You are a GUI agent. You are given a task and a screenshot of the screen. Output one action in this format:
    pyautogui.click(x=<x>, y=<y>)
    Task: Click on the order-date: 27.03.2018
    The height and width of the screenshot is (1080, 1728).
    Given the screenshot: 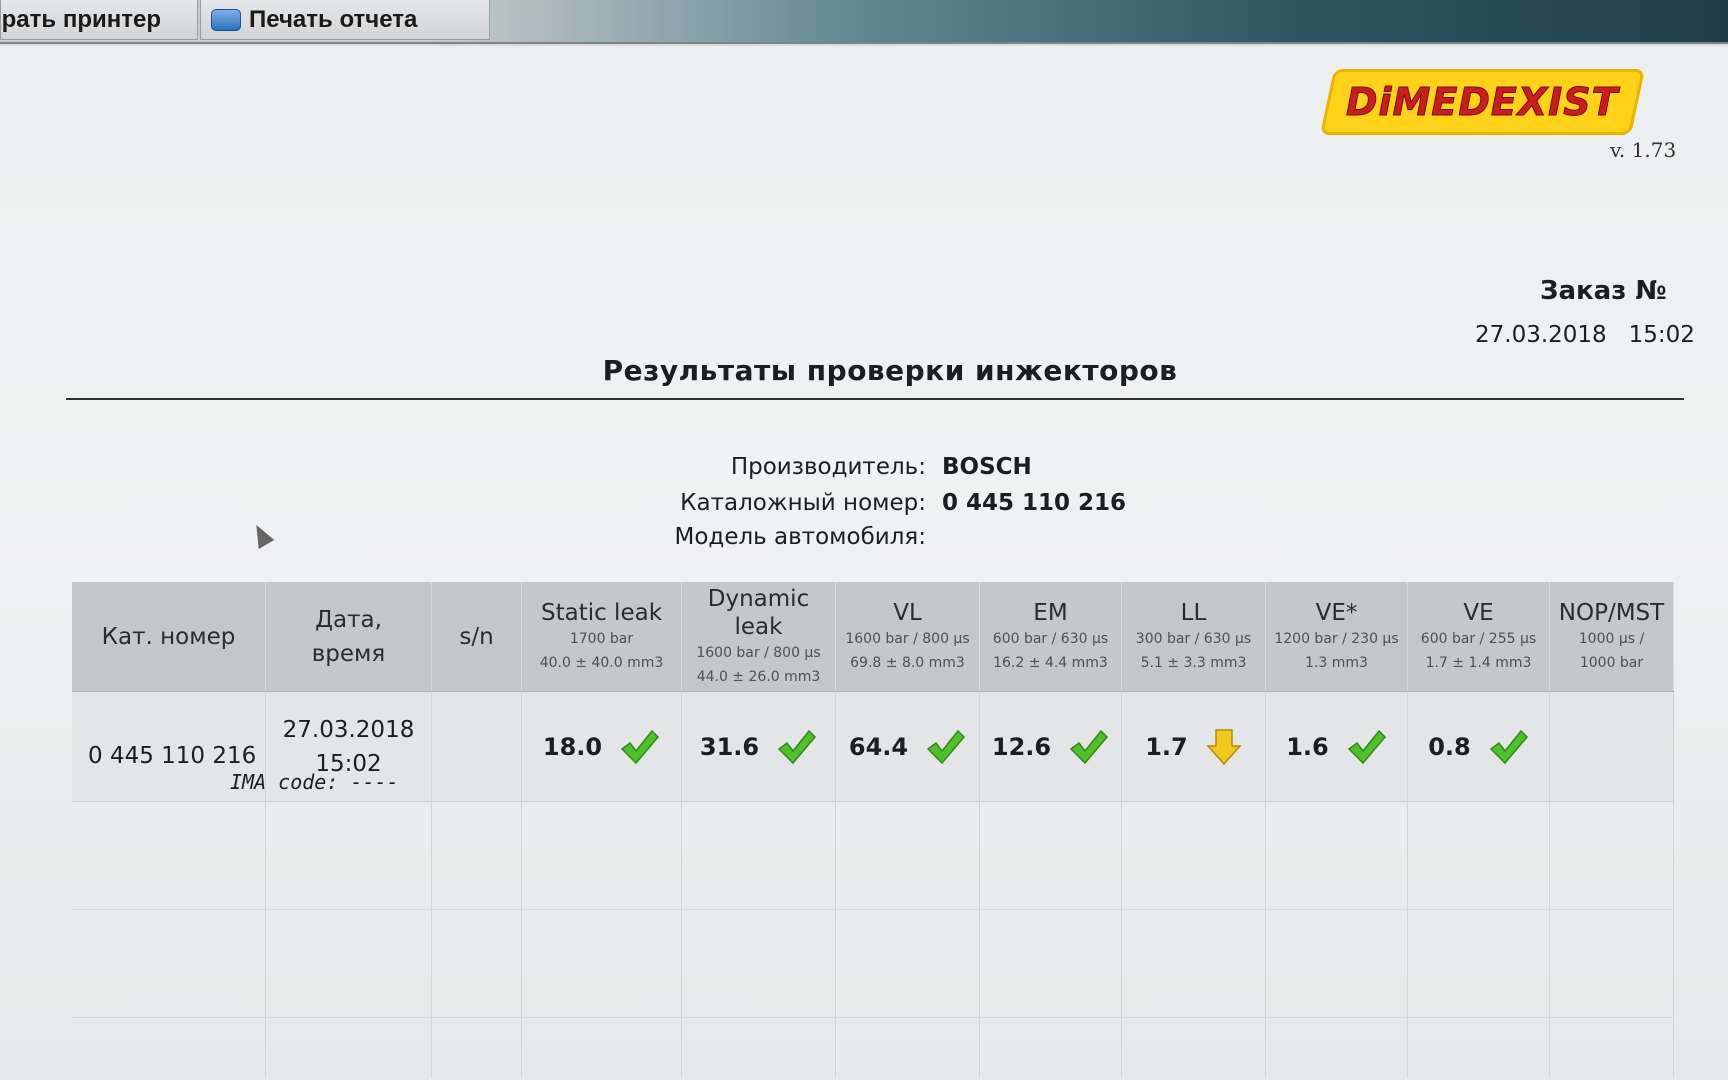 What is the action you would take?
    pyautogui.click(x=1541, y=335)
    